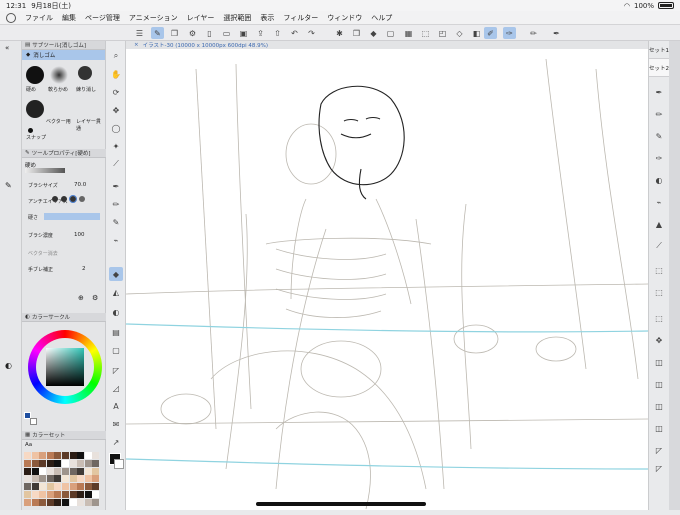 The image size is (680, 515). What do you see at coordinates (659, 362) in the screenshot?
I see `quick-transform-icon: ◫` at bounding box center [659, 362].